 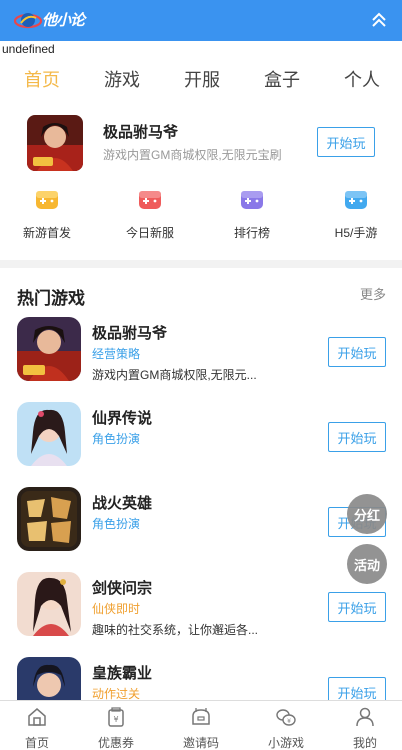 What do you see at coordinates (122, 588) in the screenshot?
I see `game-name: 剑侠问宗` at bounding box center [122, 588].